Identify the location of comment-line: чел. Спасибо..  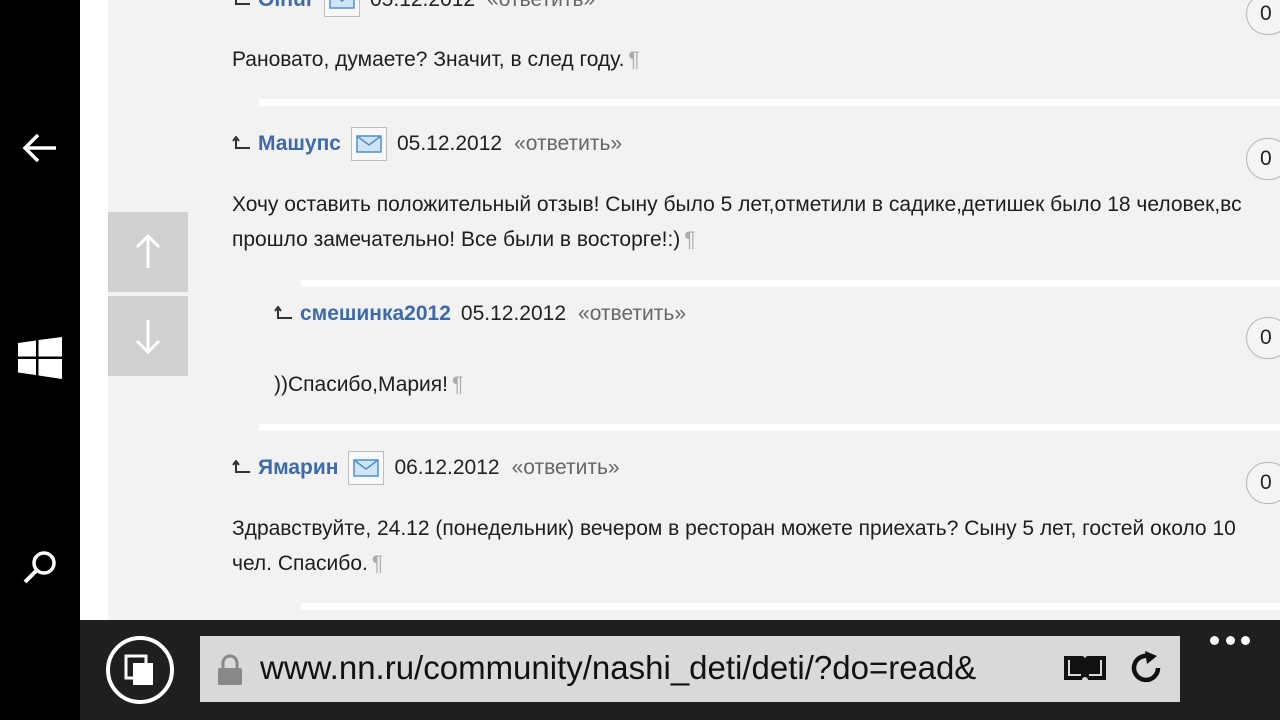
(300, 563).